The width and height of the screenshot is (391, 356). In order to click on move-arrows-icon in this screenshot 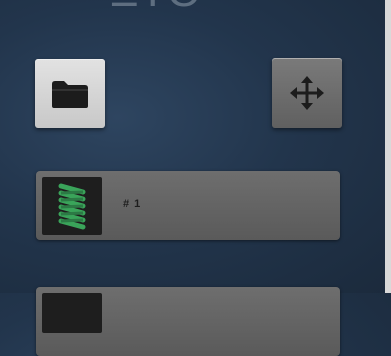, I will do `click(307, 93)`.